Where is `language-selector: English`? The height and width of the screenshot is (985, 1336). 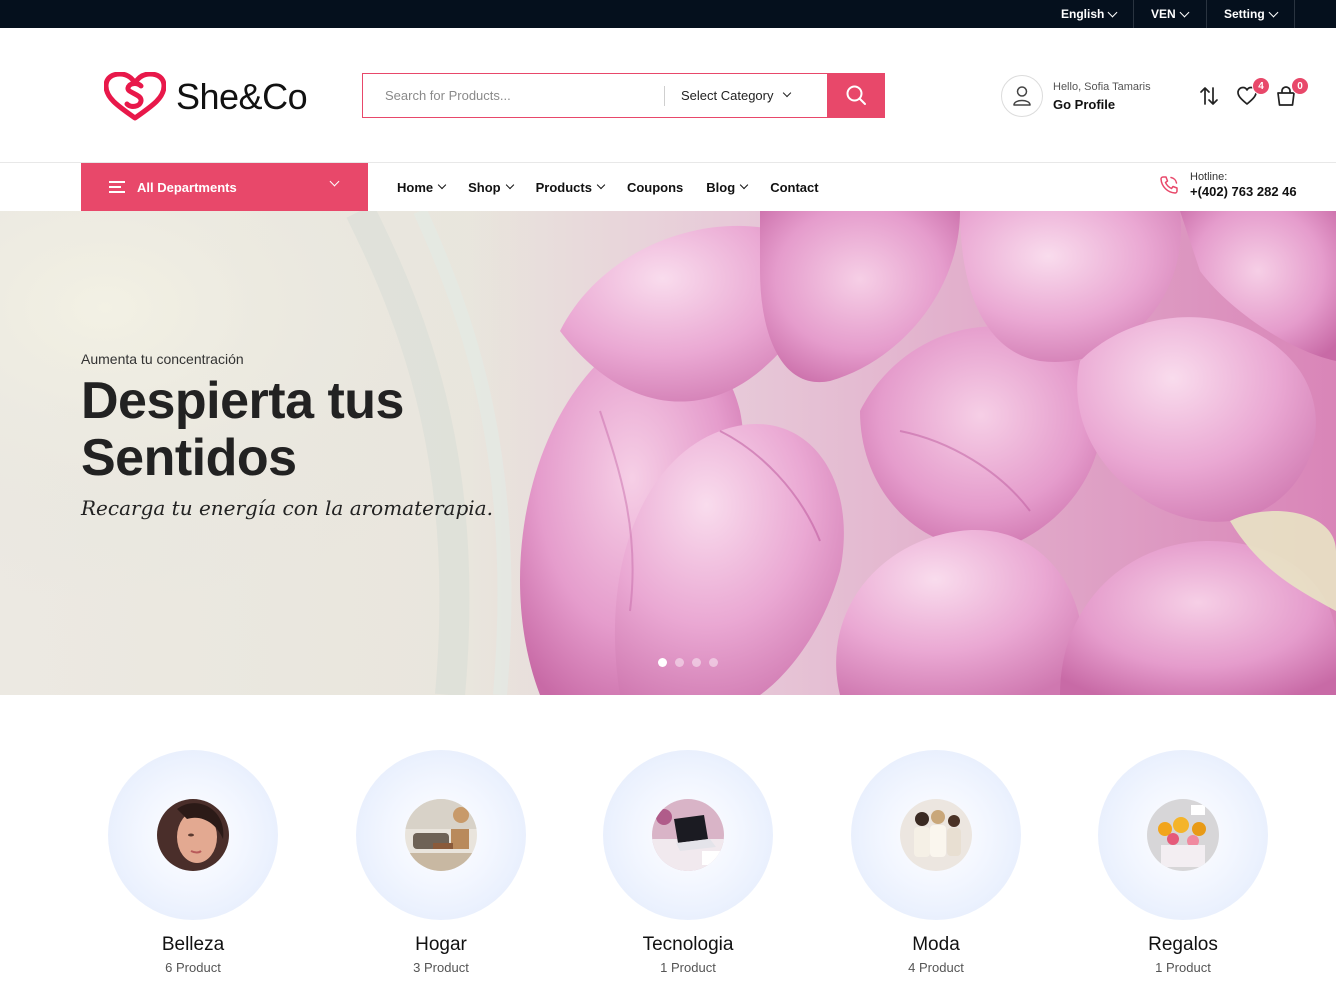
language-selector: English is located at coordinates (1089, 14).